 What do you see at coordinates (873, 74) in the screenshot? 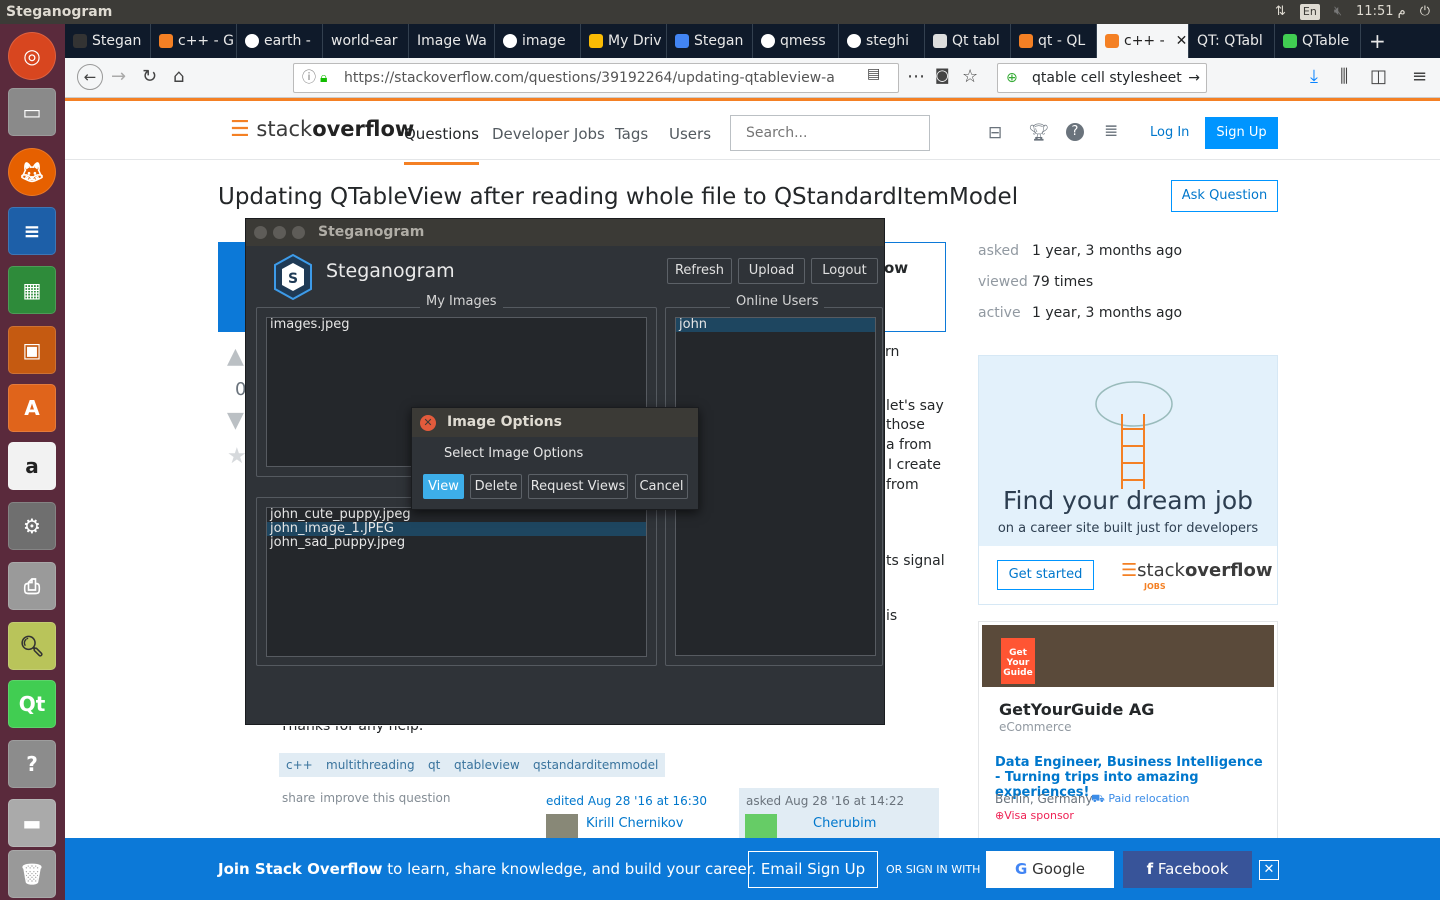
I see `reader-view-icon: ▤` at bounding box center [873, 74].